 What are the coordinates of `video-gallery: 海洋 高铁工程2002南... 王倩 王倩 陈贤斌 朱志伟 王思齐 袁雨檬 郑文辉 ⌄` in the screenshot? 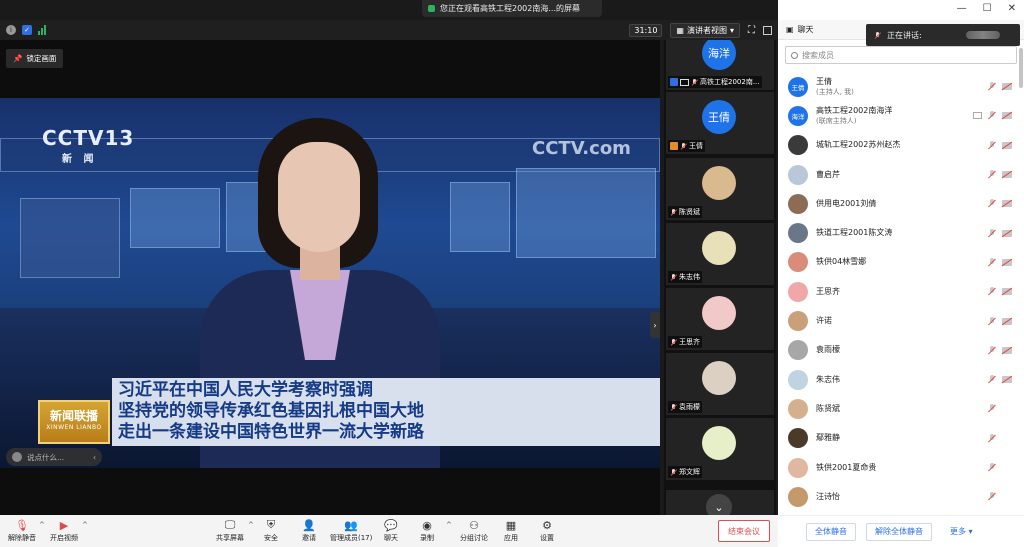 It's located at (720, 277).